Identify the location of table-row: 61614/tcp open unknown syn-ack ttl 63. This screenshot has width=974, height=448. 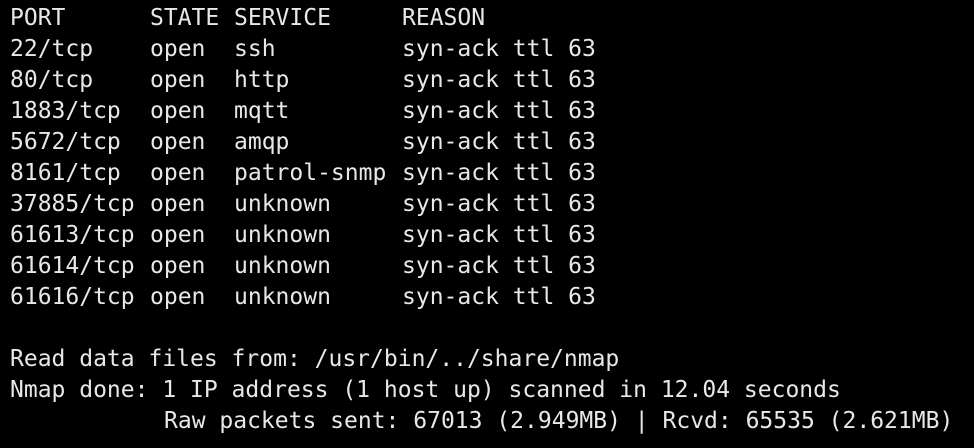
(492, 266).